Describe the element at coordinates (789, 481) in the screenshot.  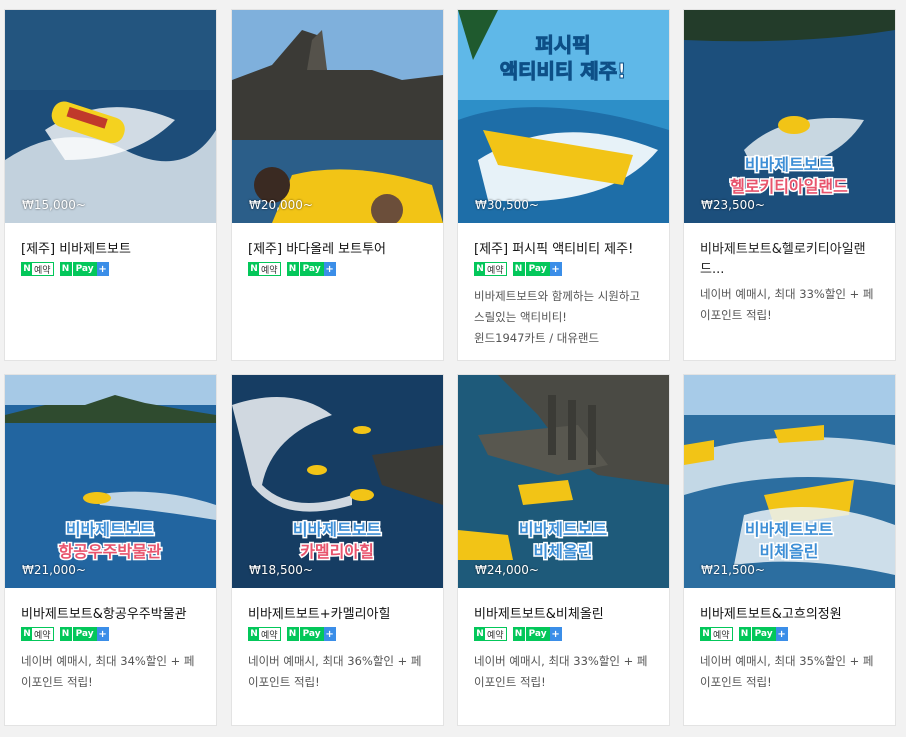
I see `product-image: 비바제트보트 비체올린 ₩21,500~` at that location.